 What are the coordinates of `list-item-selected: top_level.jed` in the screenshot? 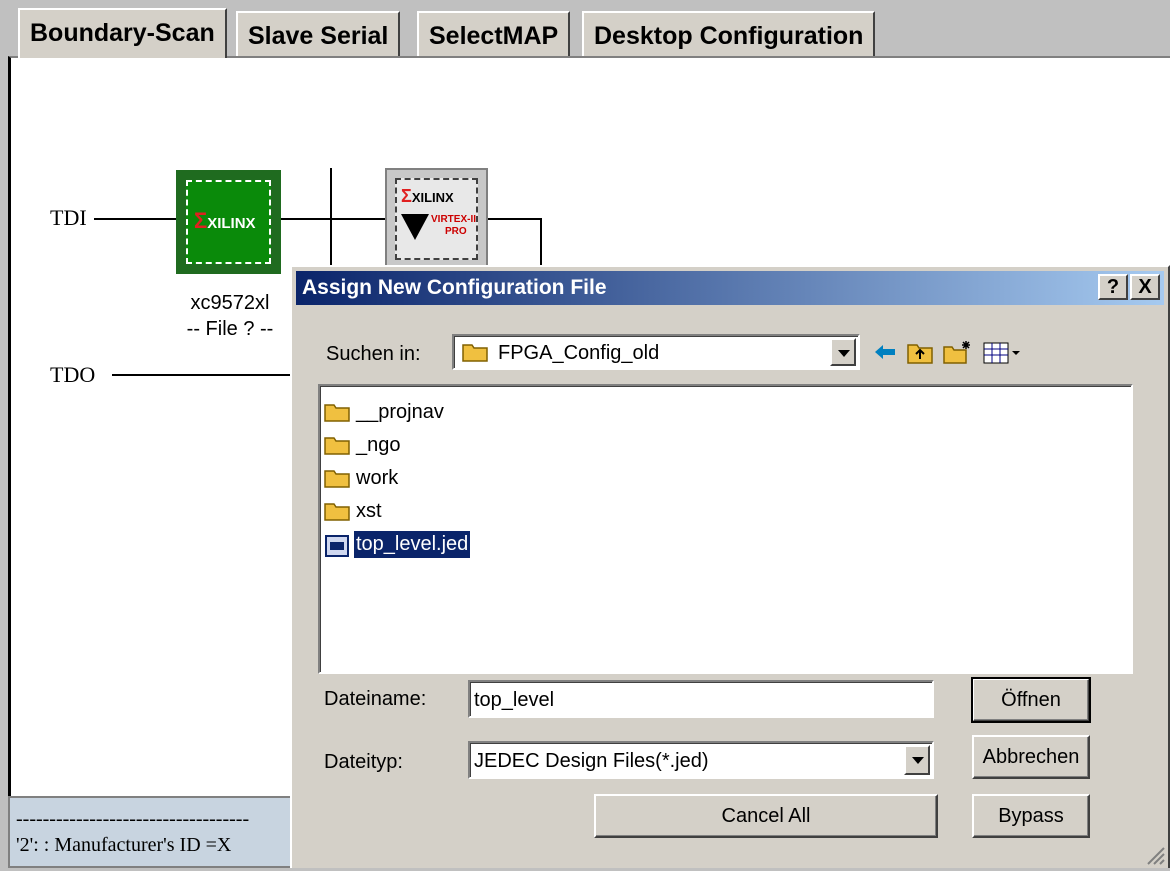 It's located at (397, 544).